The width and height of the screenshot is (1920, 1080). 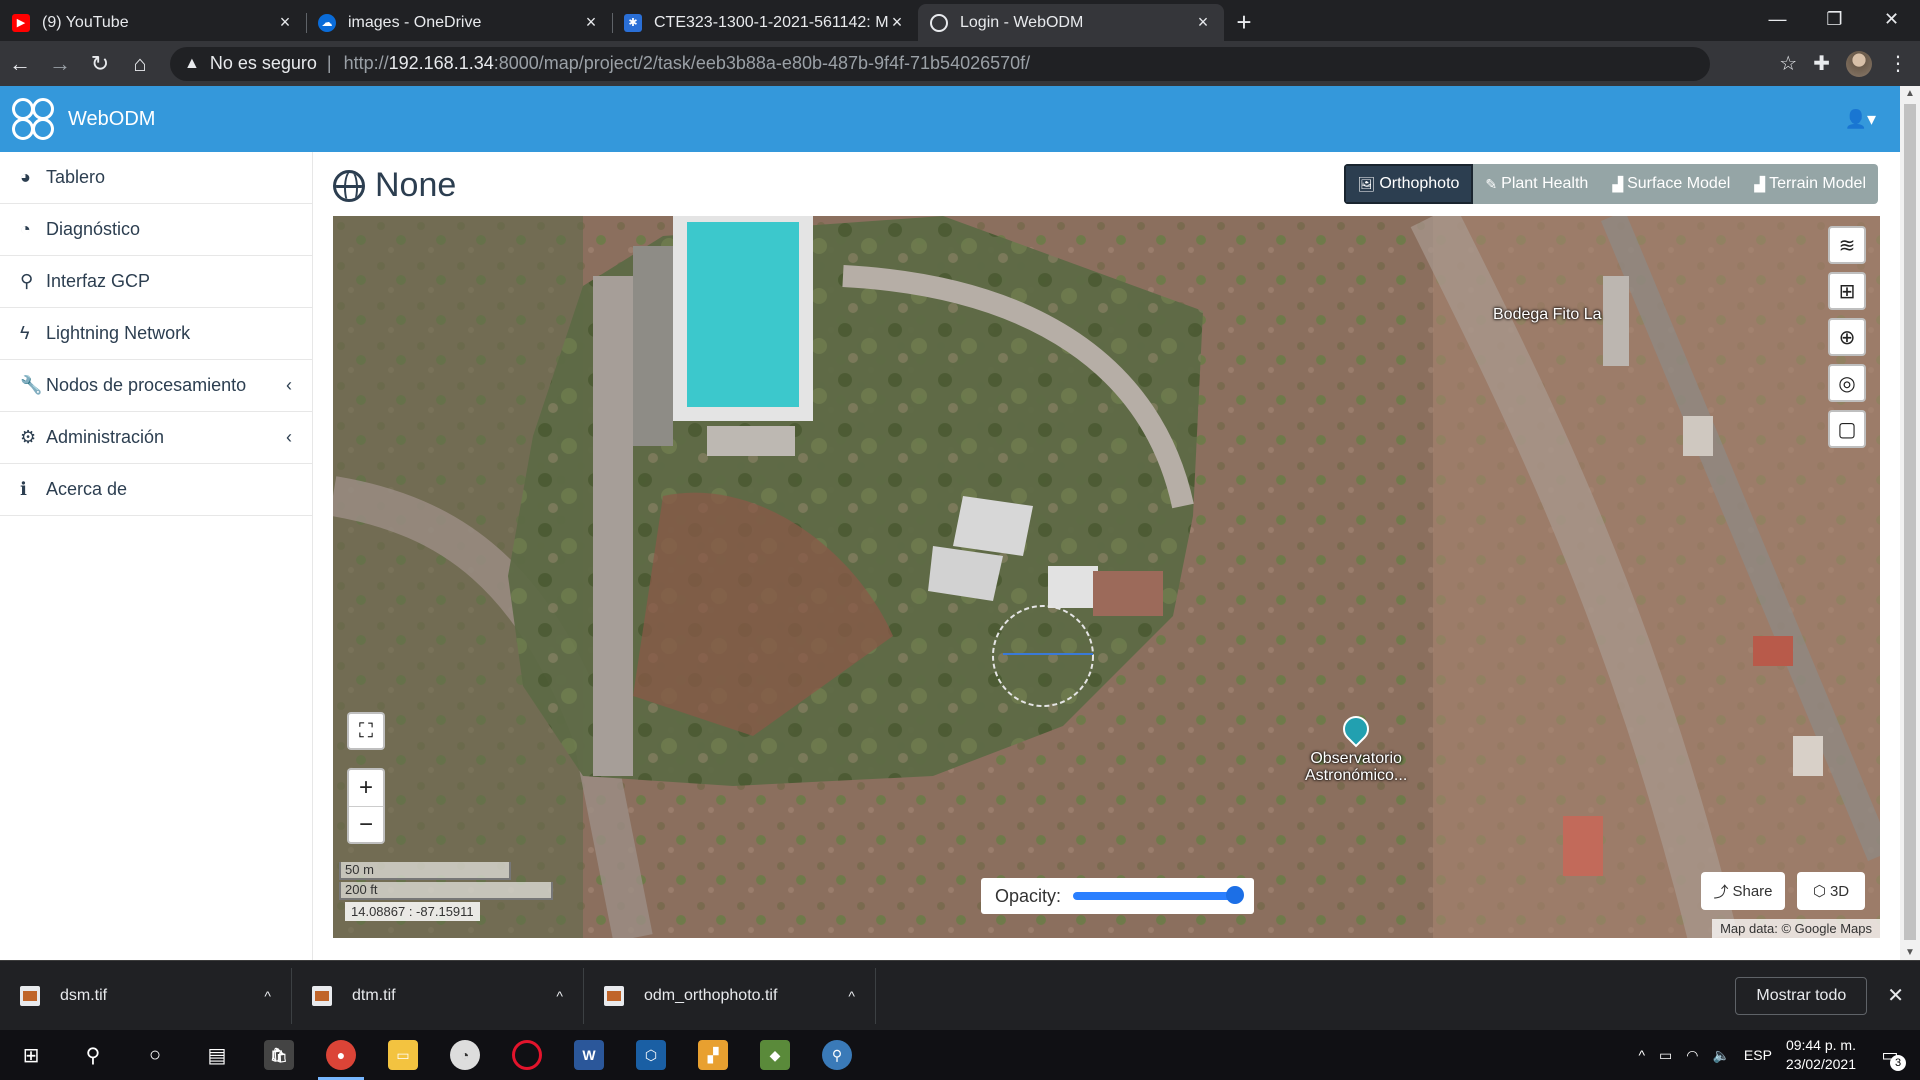 What do you see at coordinates (527, 1055) in the screenshot?
I see `opera-icon` at bounding box center [527, 1055].